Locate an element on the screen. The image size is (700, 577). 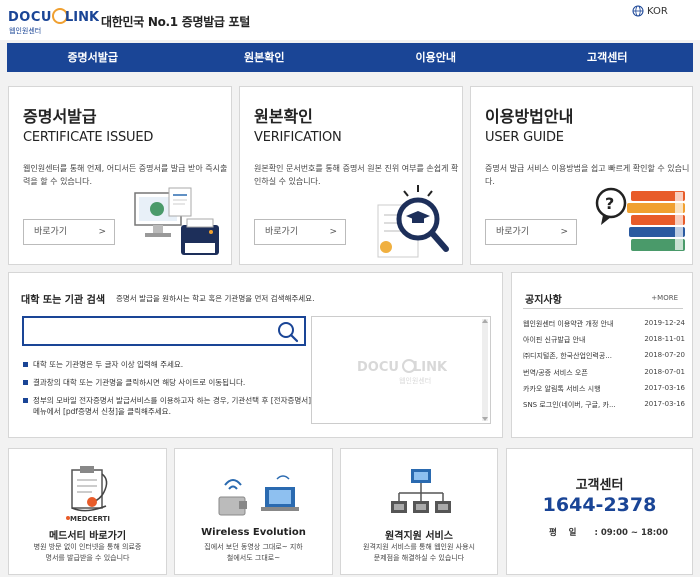
note-text: 결과창의 대학 또는 기관명을 클릭하시면 해당 사이트로 이동됩니다. is located at coordinates (139, 382).